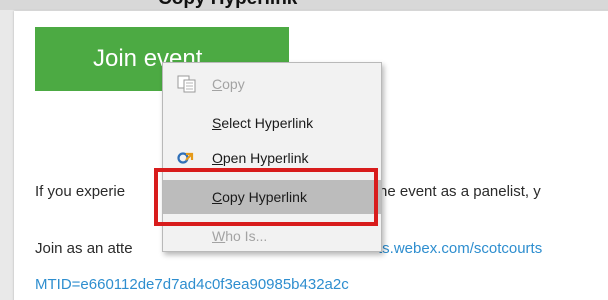 The height and width of the screenshot is (300, 608). I want to click on menu-label-rest: opy, so click(233, 84).